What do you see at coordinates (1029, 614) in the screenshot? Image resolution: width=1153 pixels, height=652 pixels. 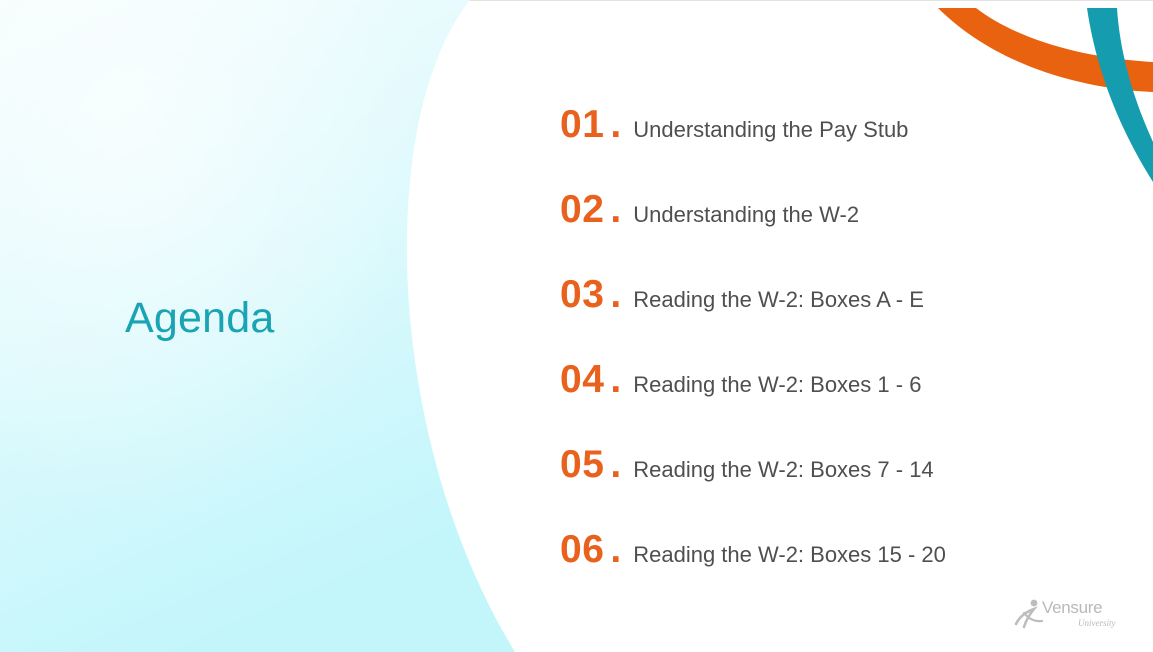 I see `runner-icon` at bounding box center [1029, 614].